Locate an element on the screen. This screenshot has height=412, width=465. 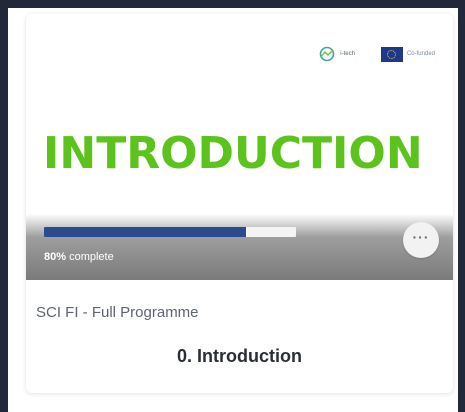
eu-flag-icon is located at coordinates (391, 54).